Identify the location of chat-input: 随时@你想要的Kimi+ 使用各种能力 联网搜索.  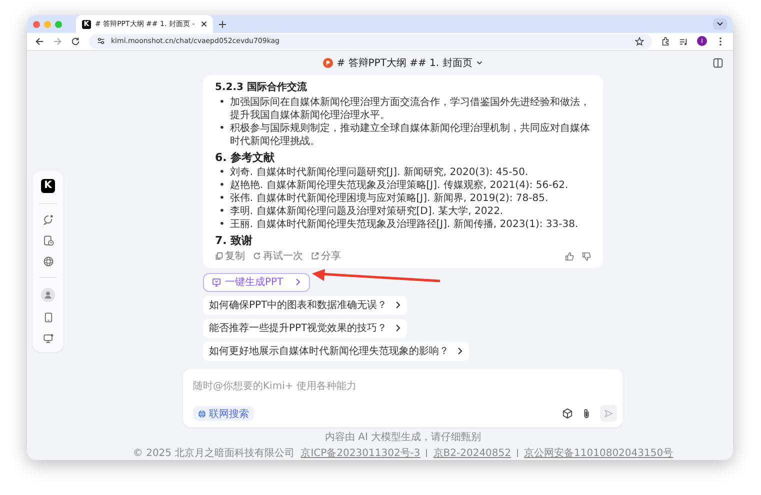
(403, 397).